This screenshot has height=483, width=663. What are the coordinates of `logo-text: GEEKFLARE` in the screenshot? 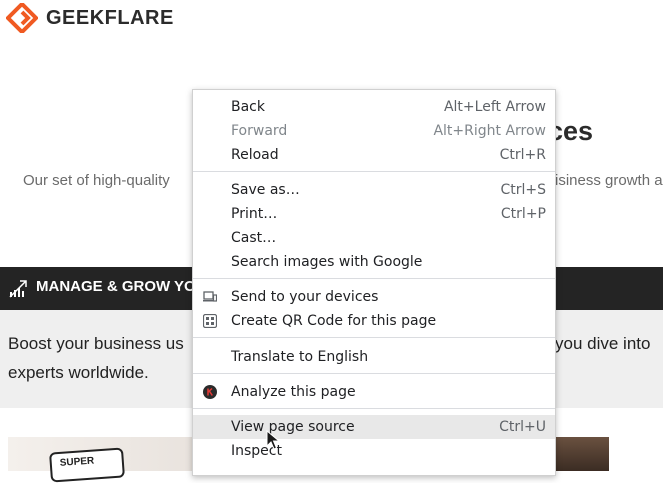 It's located at (110, 17).